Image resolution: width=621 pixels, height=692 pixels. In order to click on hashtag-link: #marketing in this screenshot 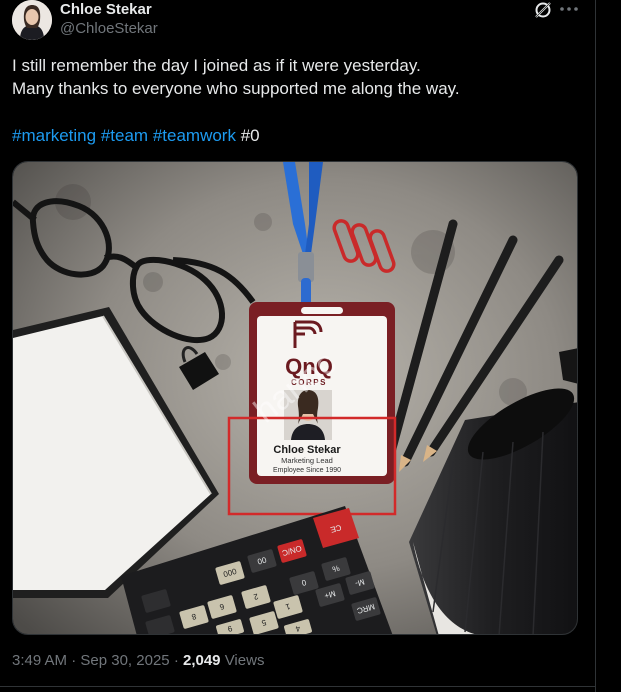, I will do `click(54, 135)`.